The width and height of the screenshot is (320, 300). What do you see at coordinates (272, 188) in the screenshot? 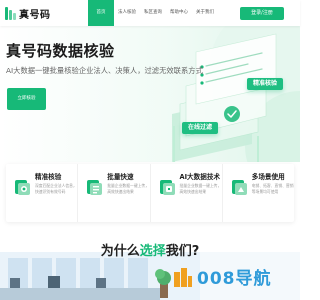
I see `feature-desc: 电销、拓客、直销、营销等场景均可使用` at bounding box center [272, 188].